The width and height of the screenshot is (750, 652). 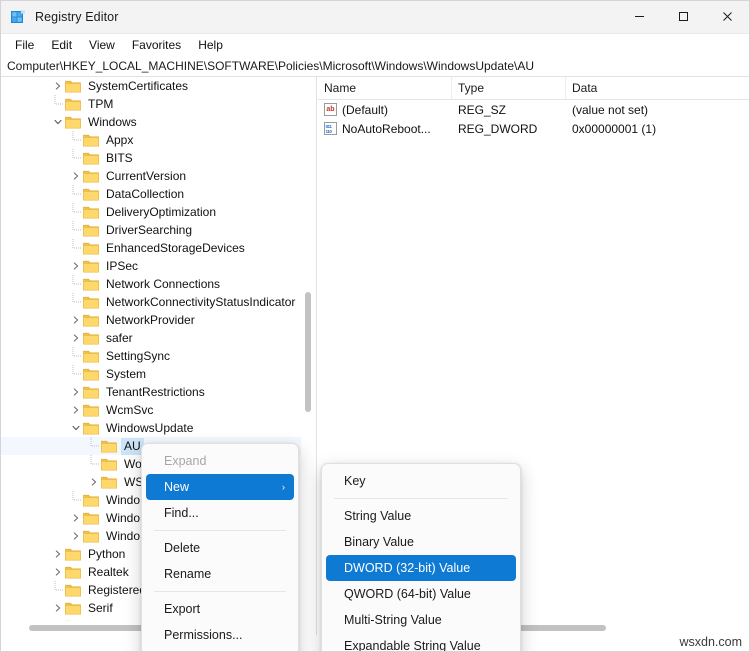 What do you see at coordinates (220, 609) in the screenshot?
I see `menu-item-export: Export` at bounding box center [220, 609].